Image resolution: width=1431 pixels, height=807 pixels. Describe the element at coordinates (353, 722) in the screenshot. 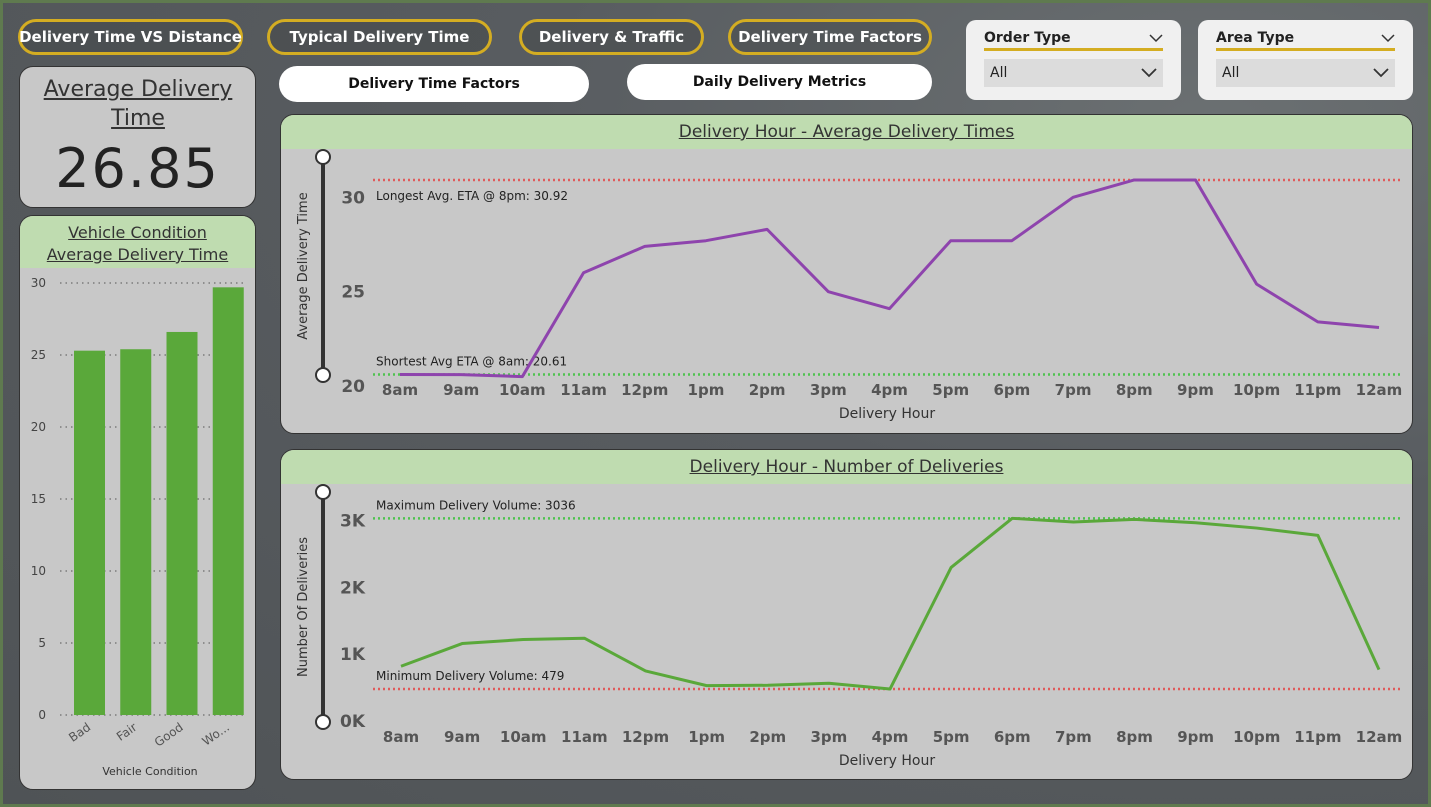

I see `y-tick-label: 0K` at that location.